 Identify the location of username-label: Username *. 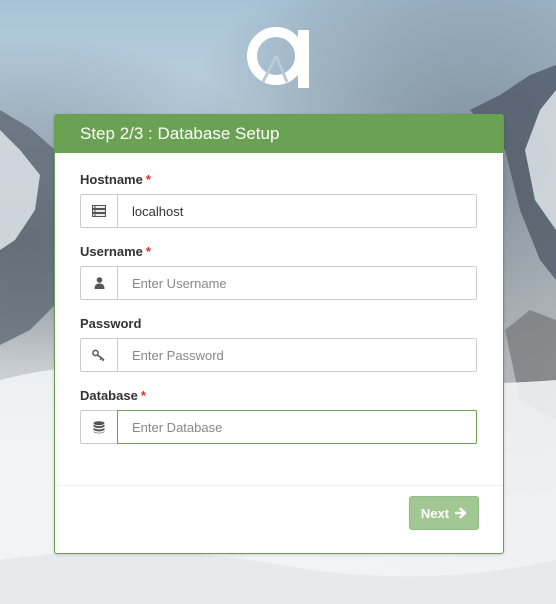
(115, 251).